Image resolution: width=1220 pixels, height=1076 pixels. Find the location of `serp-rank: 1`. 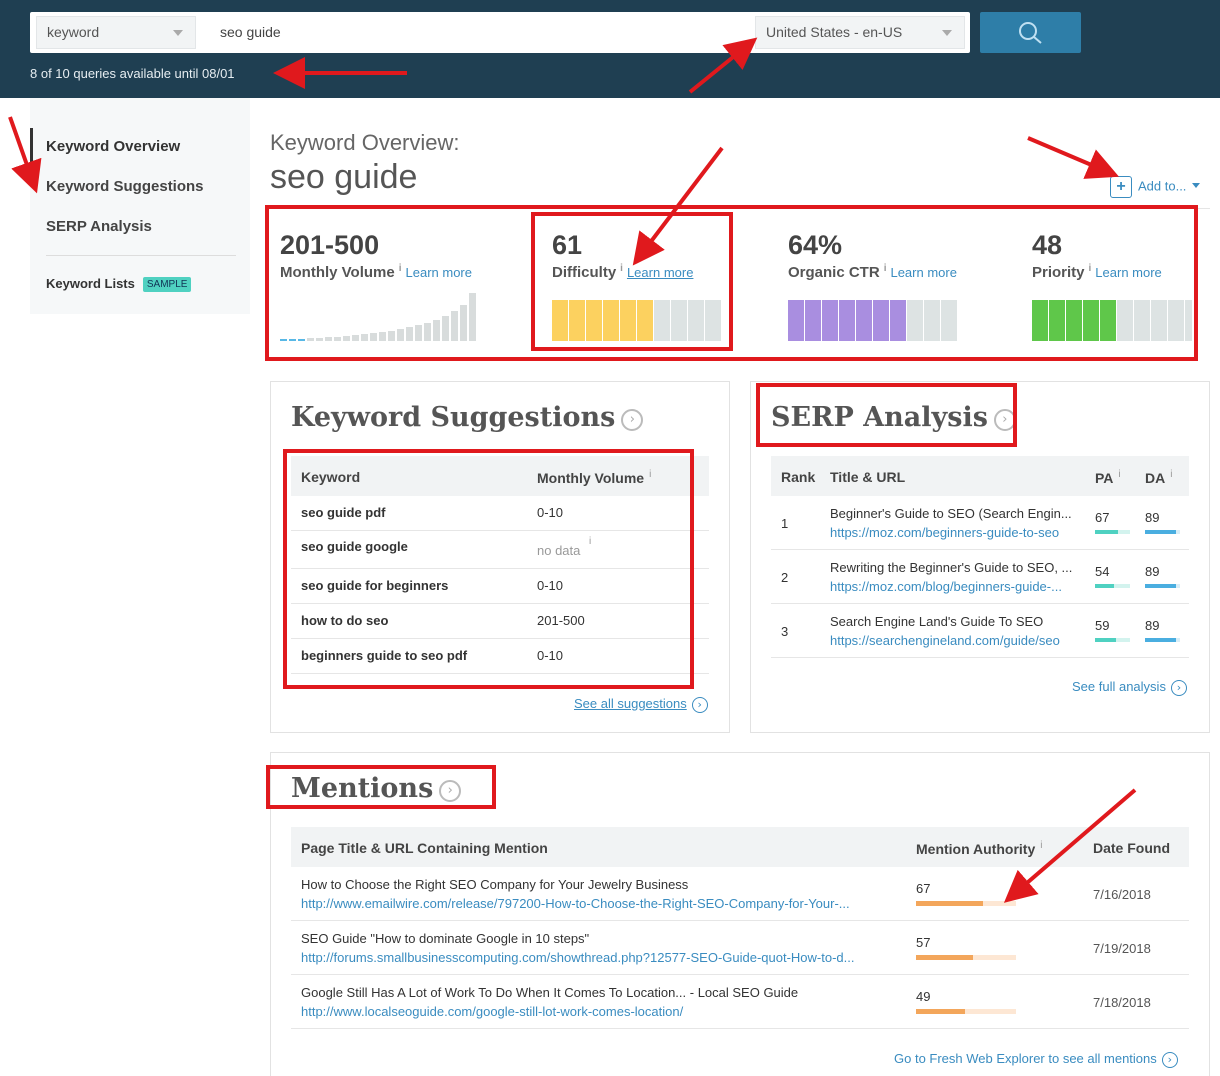

serp-rank: 1 is located at coordinates (785, 523).